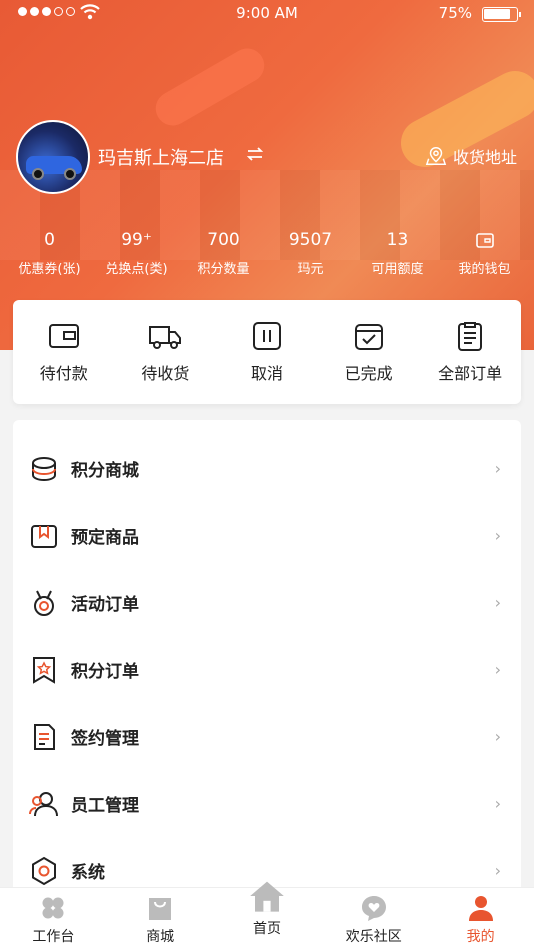 The image size is (534, 950). Describe the element at coordinates (136, 253) in the screenshot. I see `stat-exchange-points: 99⁺ 兑换点(类)` at that location.